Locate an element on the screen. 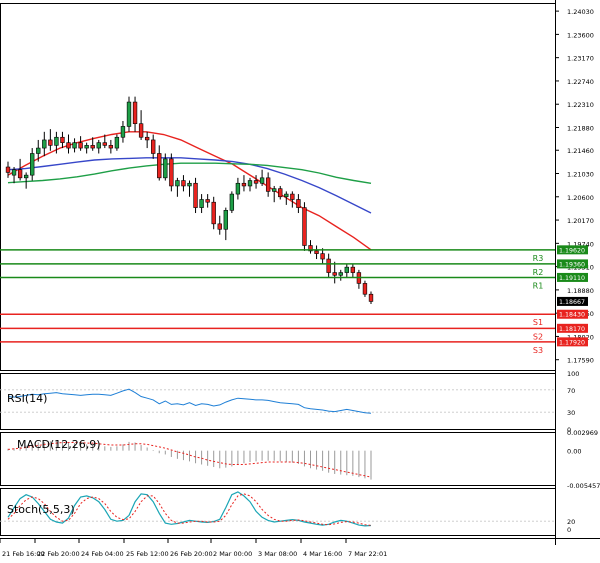  price-tick-label: 1.17590 is located at coordinates (580, 361).